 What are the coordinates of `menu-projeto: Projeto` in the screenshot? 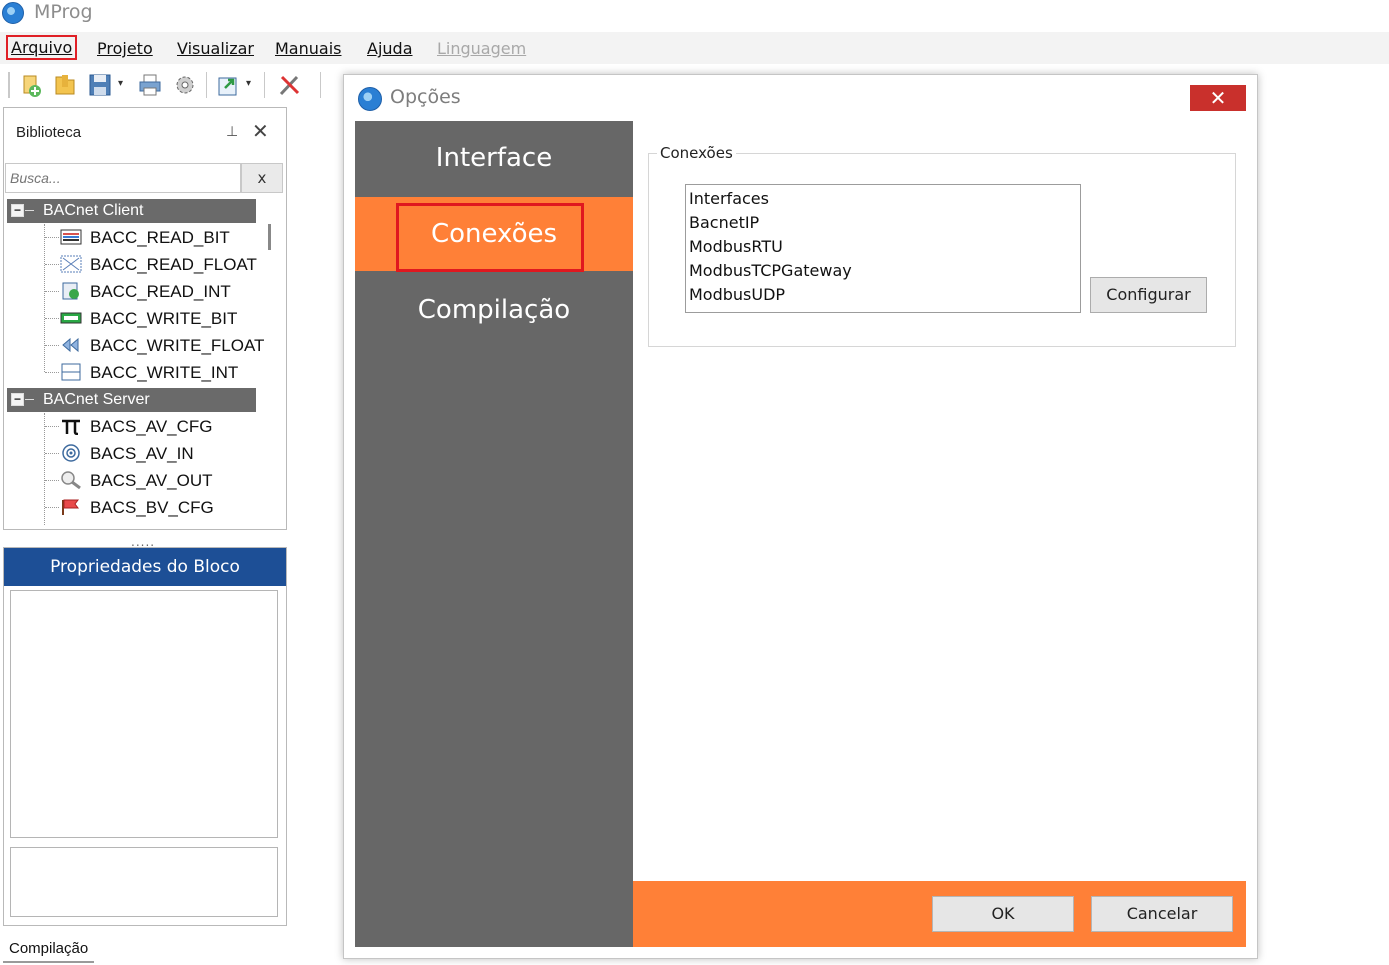 It's located at (125, 48).